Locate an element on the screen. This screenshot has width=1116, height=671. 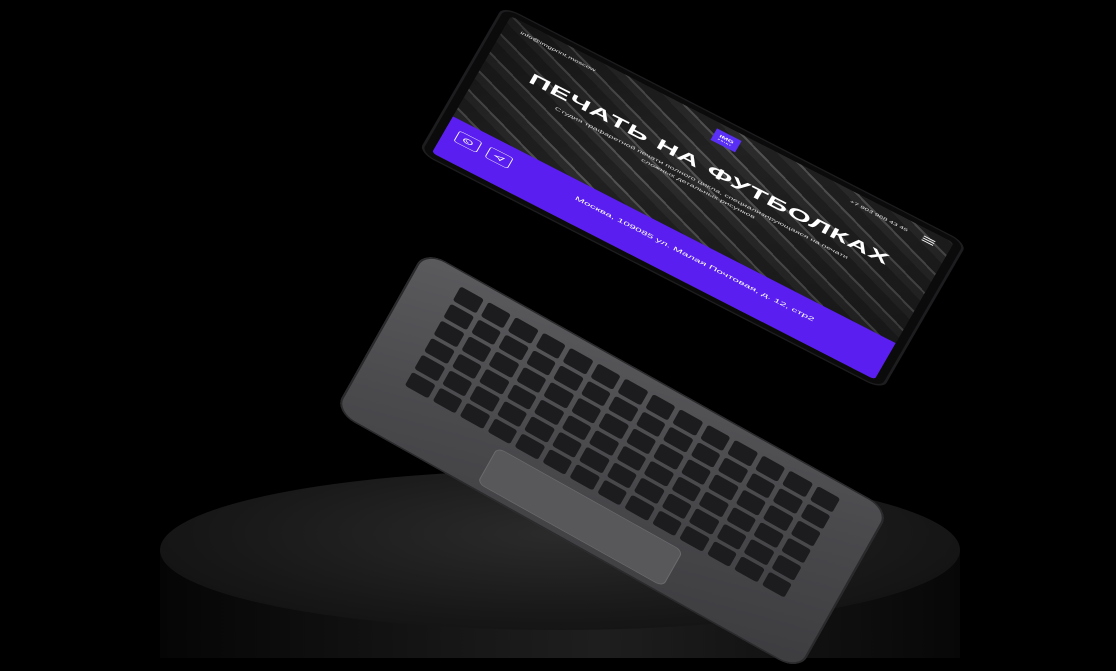
site-logo: IMG PRINT is located at coordinates (726, 140).